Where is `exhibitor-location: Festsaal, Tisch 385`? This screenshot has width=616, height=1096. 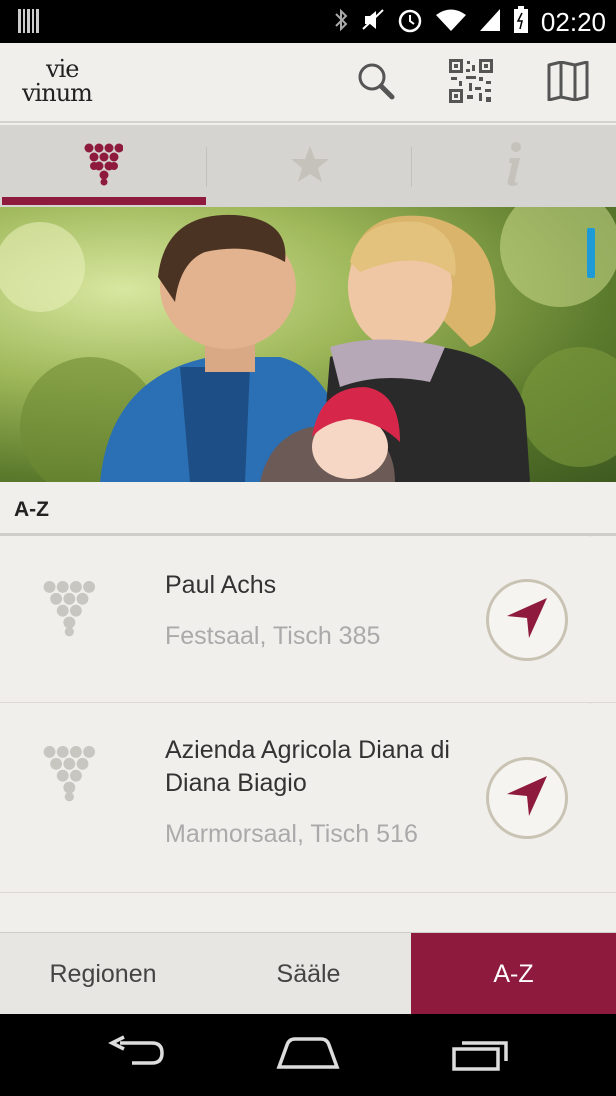
exhibitor-location: Festsaal, Tisch 385 is located at coordinates (273, 636).